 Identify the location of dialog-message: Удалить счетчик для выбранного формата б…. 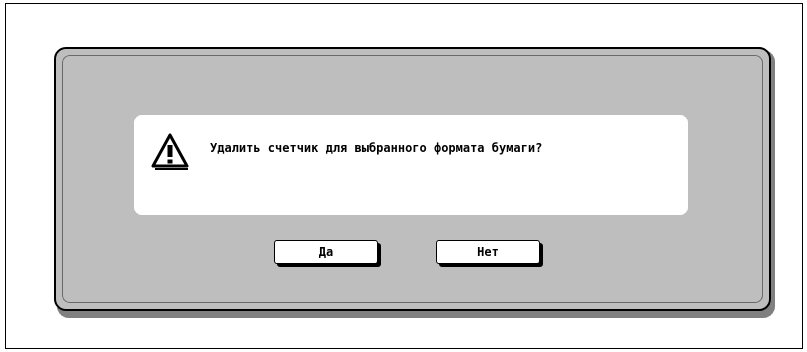
(376, 148).